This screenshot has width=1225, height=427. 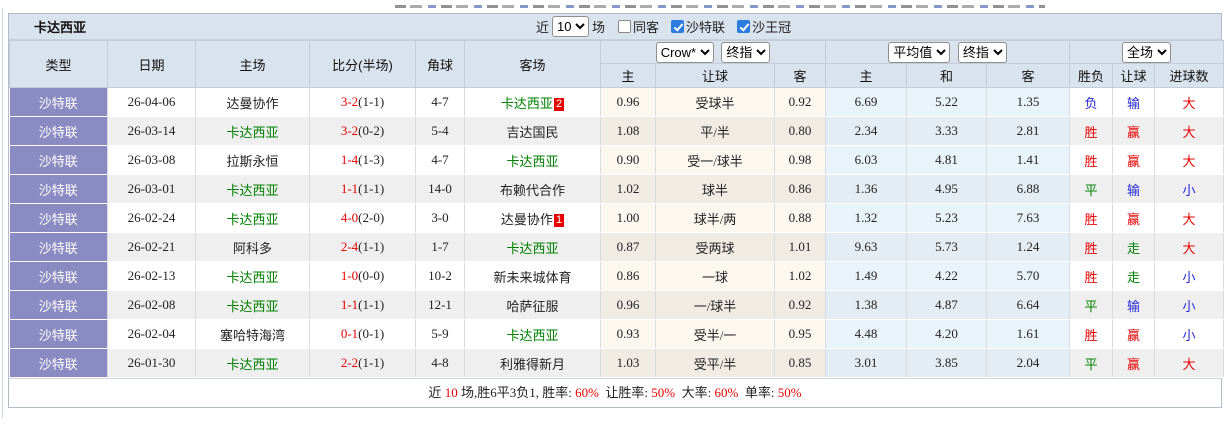 I want to click on home-team-cell: 达曼协作, so click(x=252, y=102).